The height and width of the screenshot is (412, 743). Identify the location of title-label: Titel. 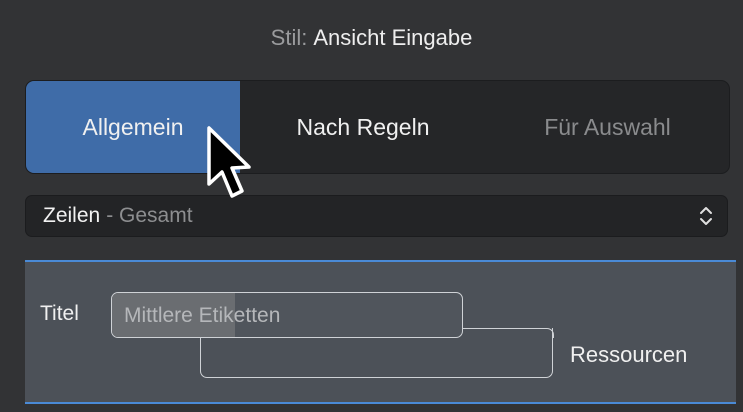
(59, 313).